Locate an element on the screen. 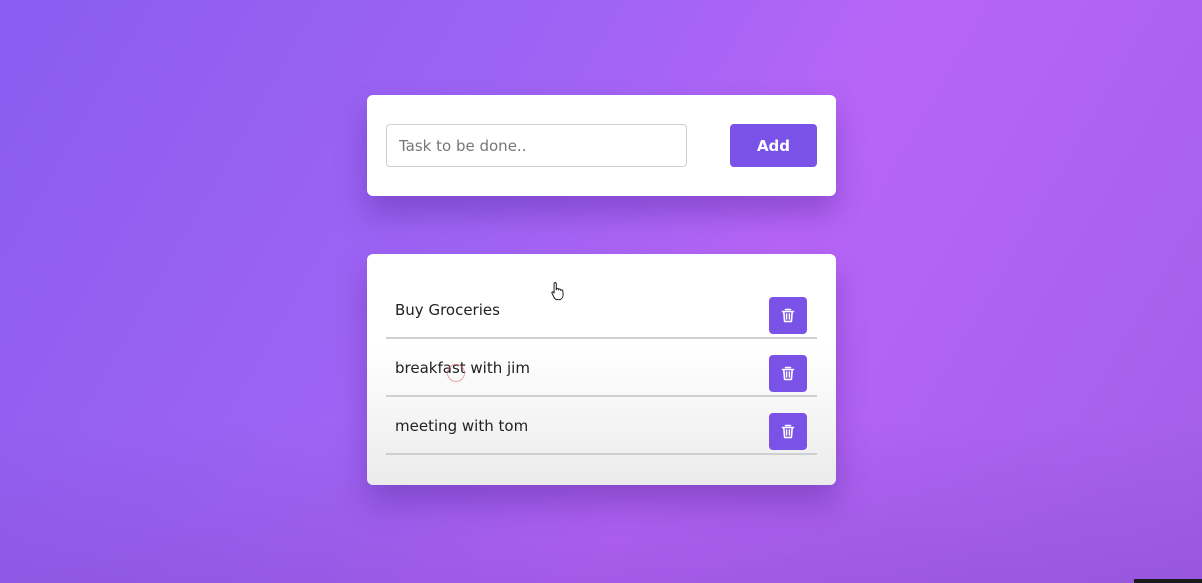 This screenshot has height=583, width=1202. add-button: Add is located at coordinates (773, 145).